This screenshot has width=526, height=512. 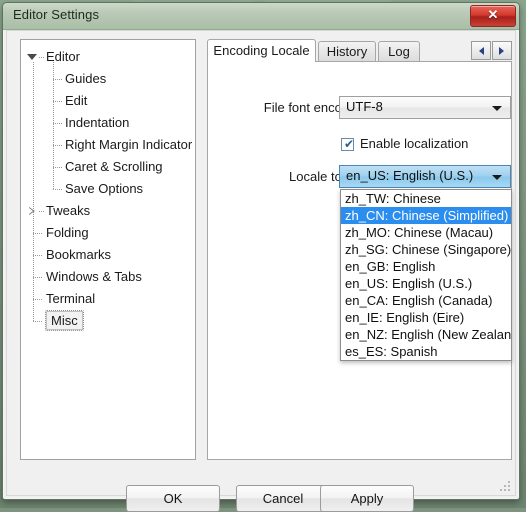 What do you see at coordinates (64, 320) in the screenshot?
I see `tree-item-label: Misc` at bounding box center [64, 320].